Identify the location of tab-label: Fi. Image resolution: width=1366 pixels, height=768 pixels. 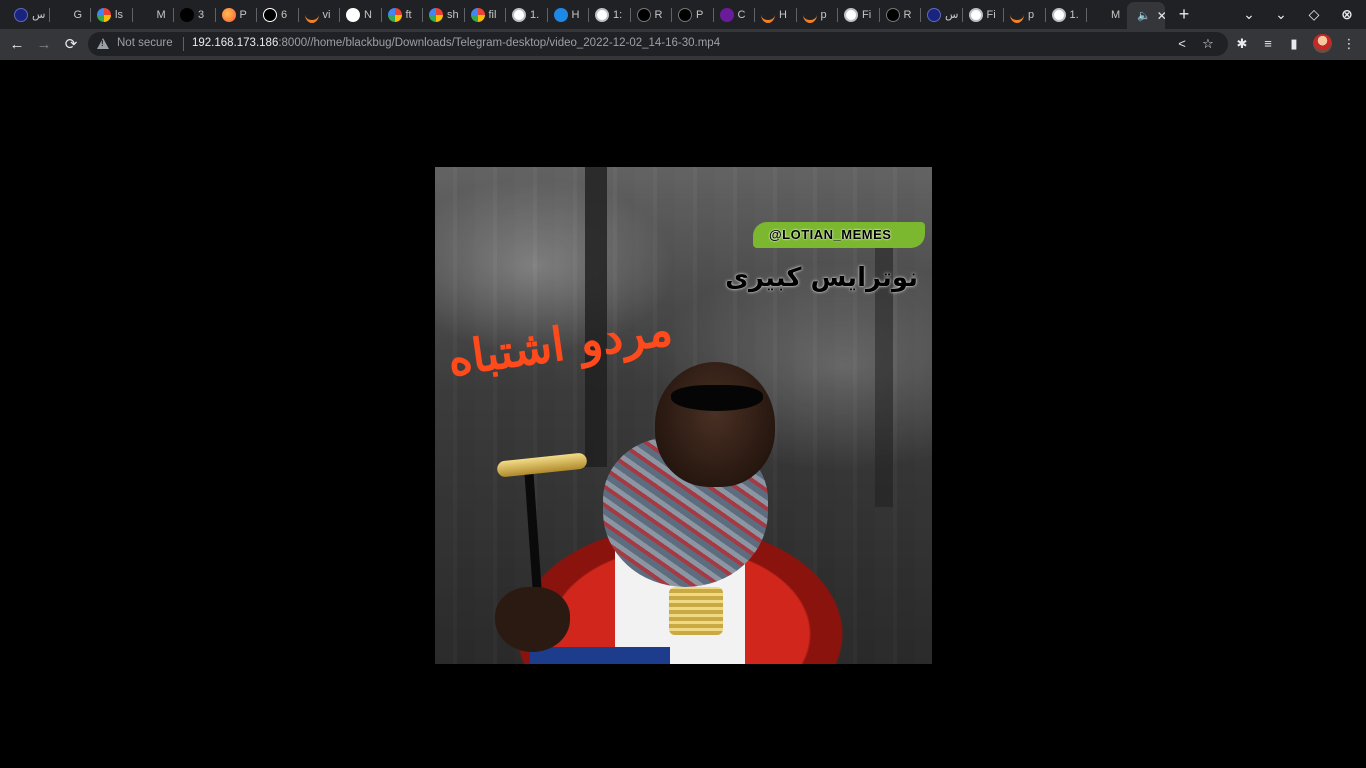
(867, 14).